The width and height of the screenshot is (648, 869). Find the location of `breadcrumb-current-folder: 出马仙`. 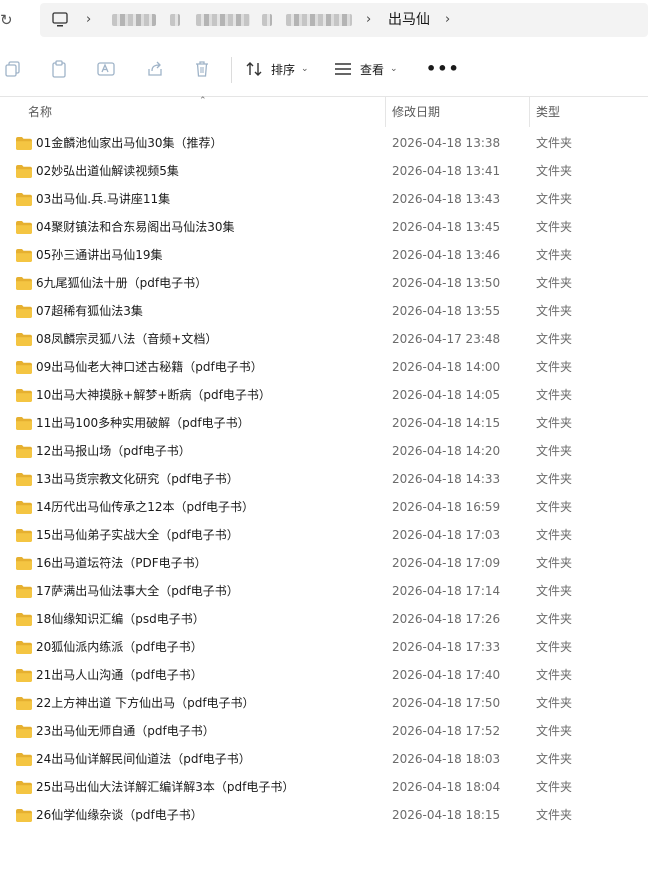

breadcrumb-current-folder: 出马仙 is located at coordinates (409, 20).